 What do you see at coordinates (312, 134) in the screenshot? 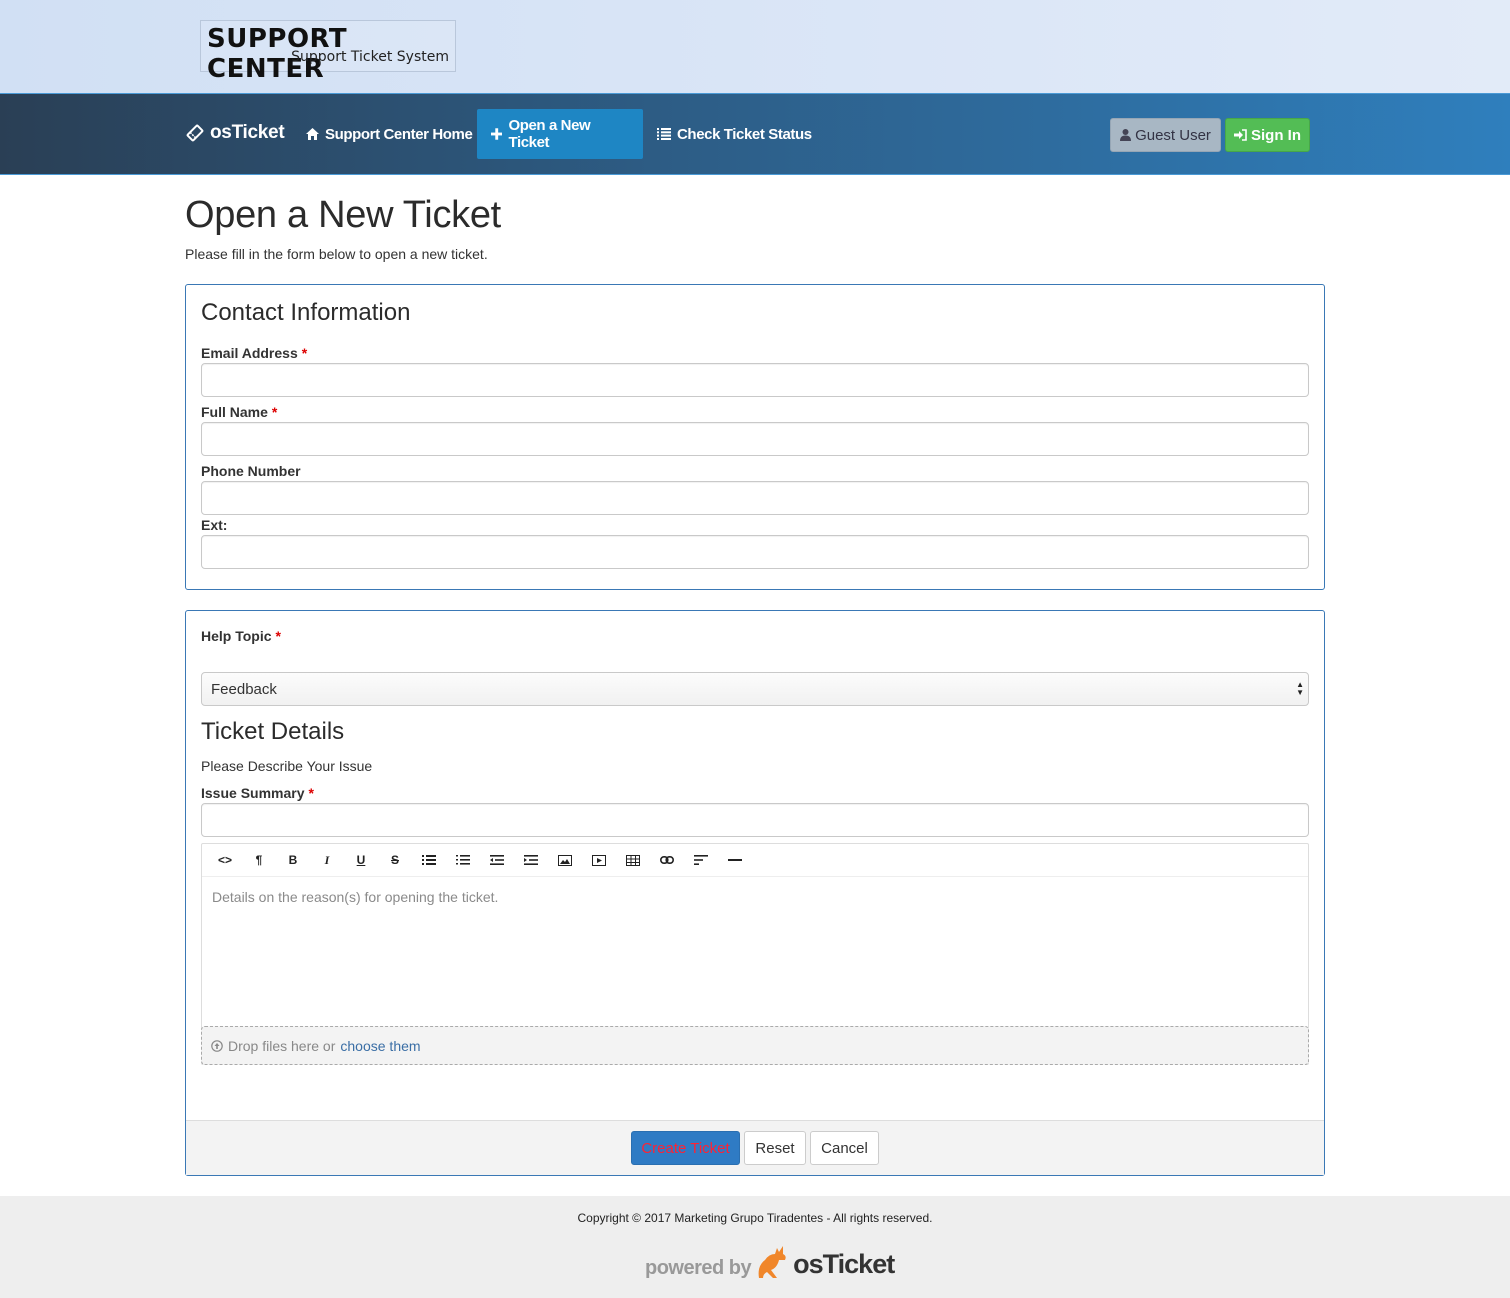
I see `home-icon` at bounding box center [312, 134].